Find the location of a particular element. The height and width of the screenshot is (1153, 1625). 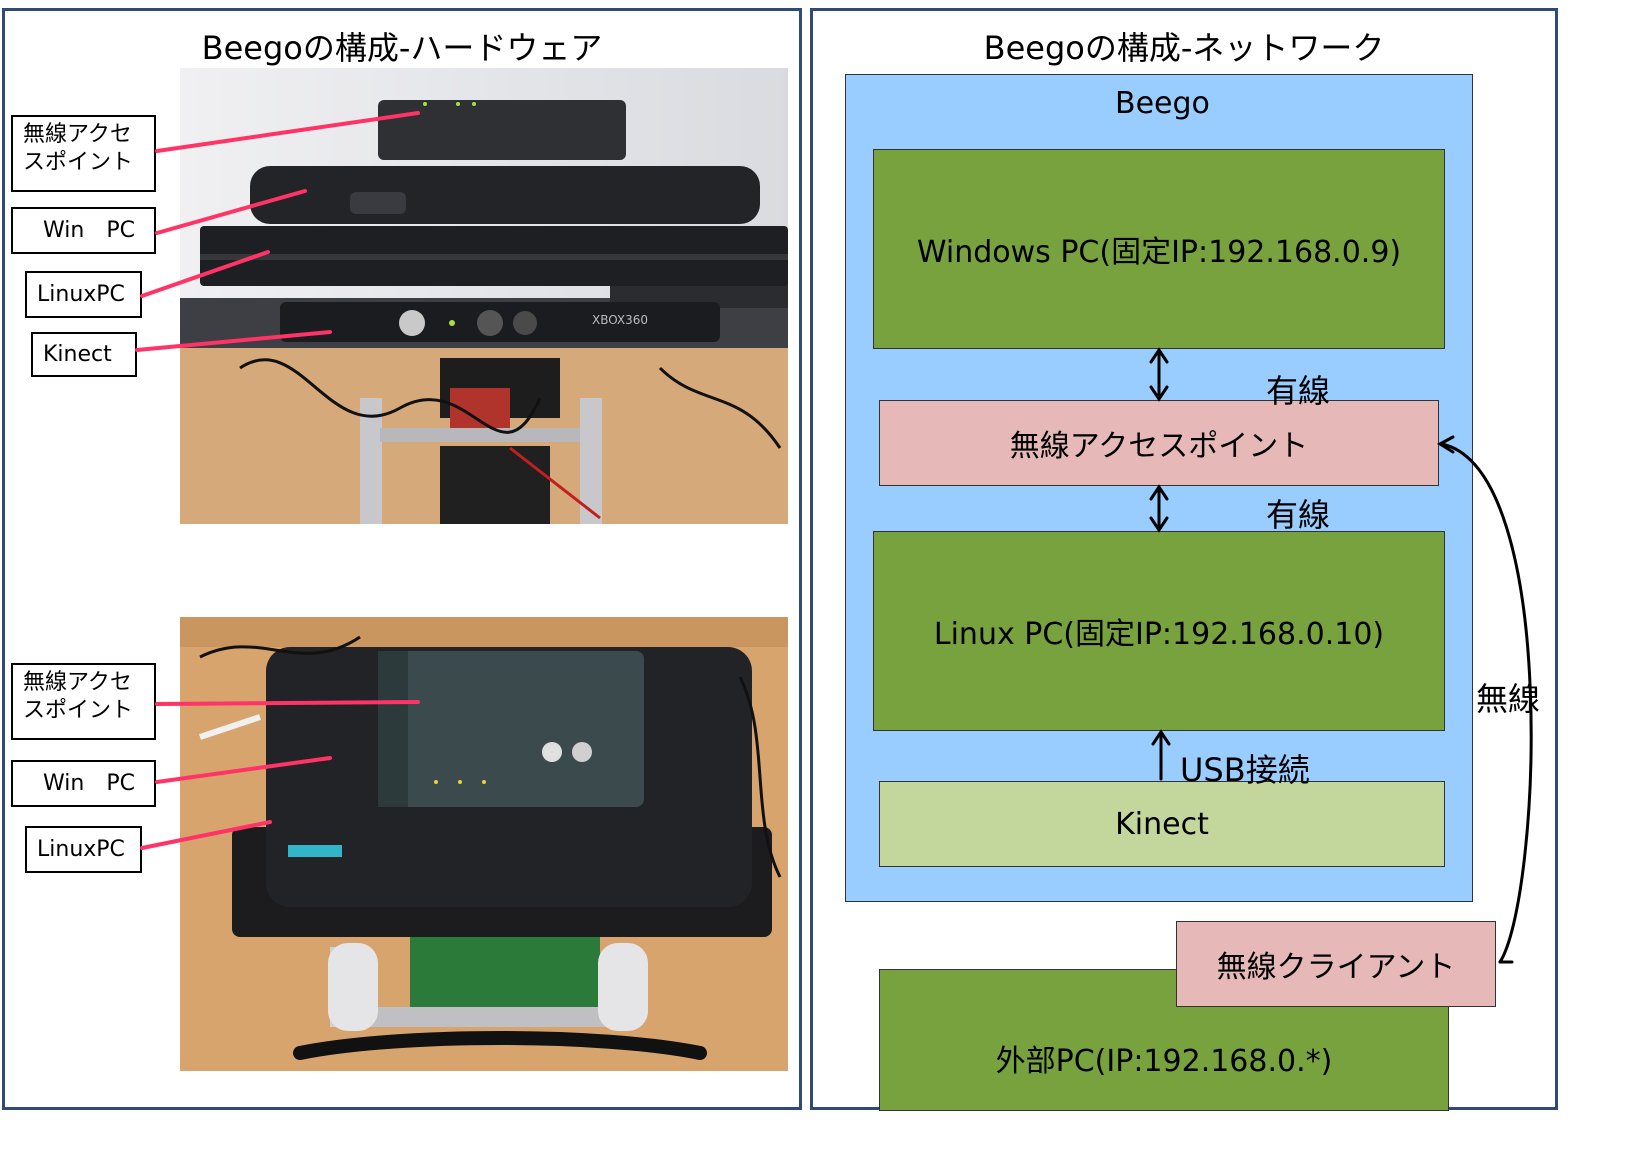

robot-front-photo: XBOX360 is located at coordinates (484, 296).